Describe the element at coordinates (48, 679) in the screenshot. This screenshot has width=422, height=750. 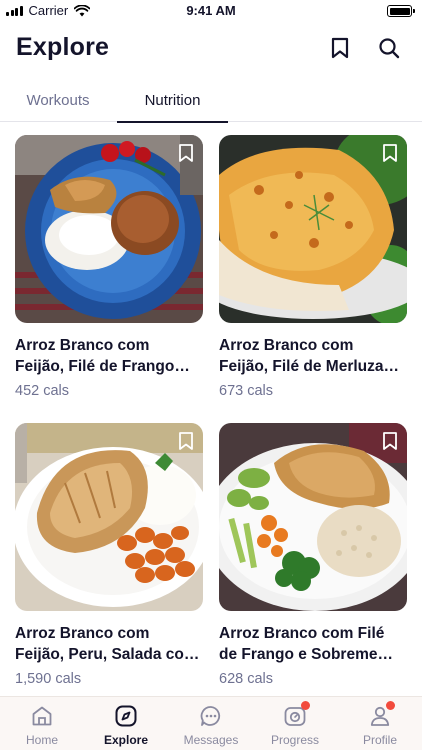
I see `recipe-calories: 1,590 cals` at that location.